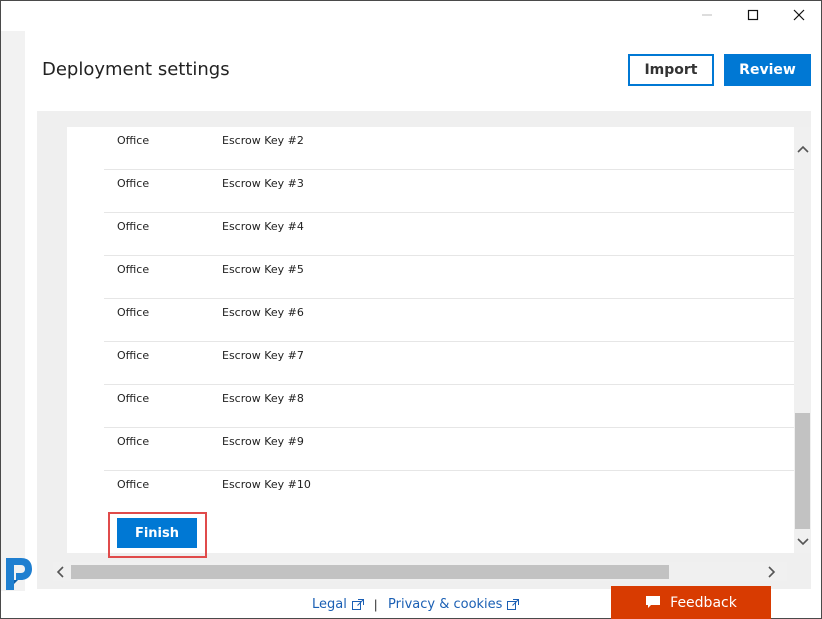 This screenshot has height=619, width=822. I want to click on table-row: Office Escrow Key #7, so click(449, 363).